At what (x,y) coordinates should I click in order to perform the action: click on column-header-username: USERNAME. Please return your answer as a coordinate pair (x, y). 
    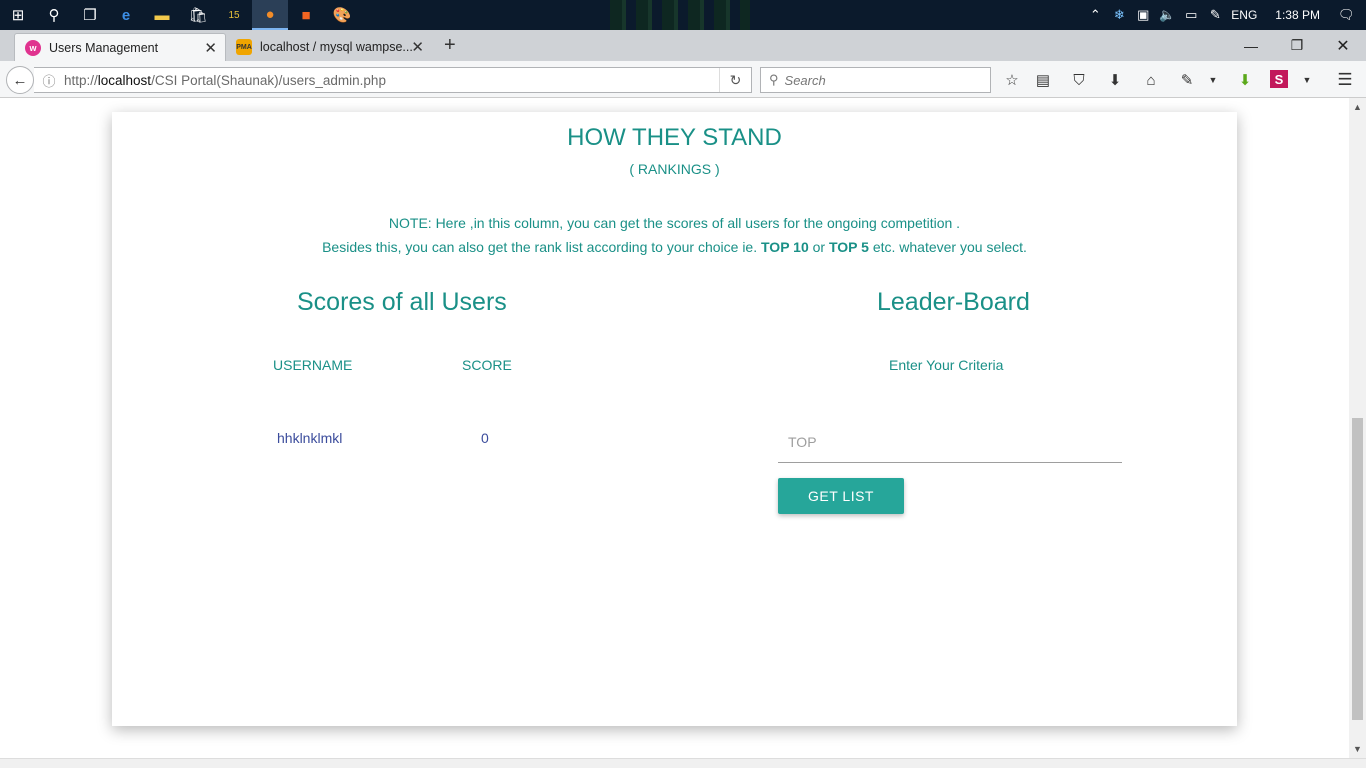
    Looking at the image, I should click on (313, 365).